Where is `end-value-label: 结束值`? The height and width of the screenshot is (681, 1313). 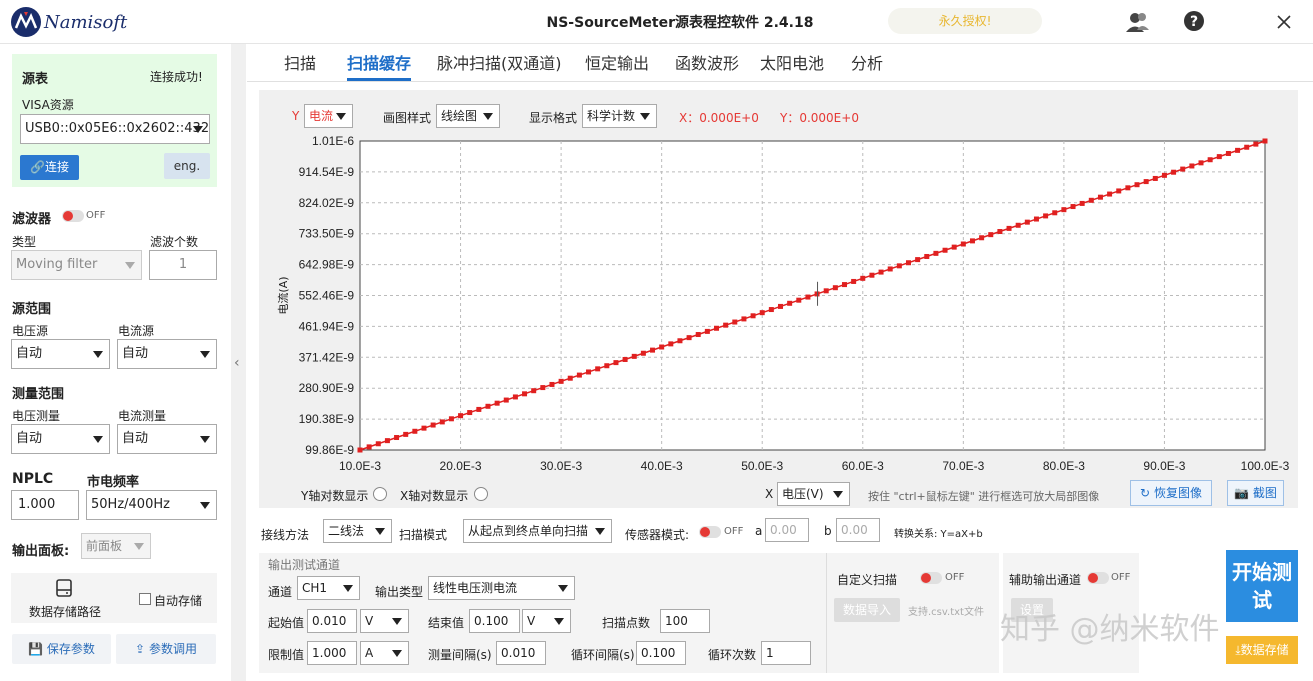 end-value-label: 结束值 is located at coordinates (446, 623).